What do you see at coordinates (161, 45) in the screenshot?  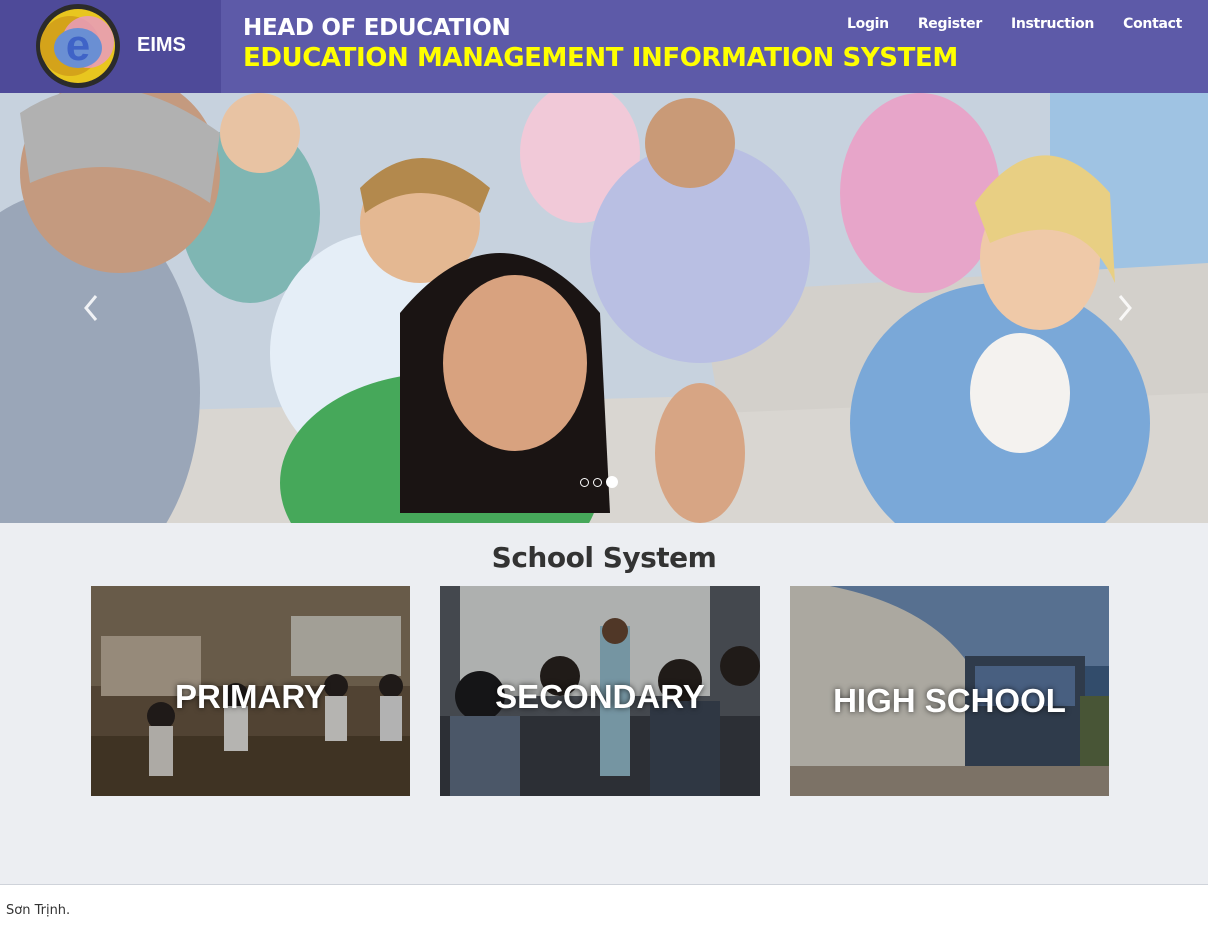 I see `logo-text: EIMS` at bounding box center [161, 45].